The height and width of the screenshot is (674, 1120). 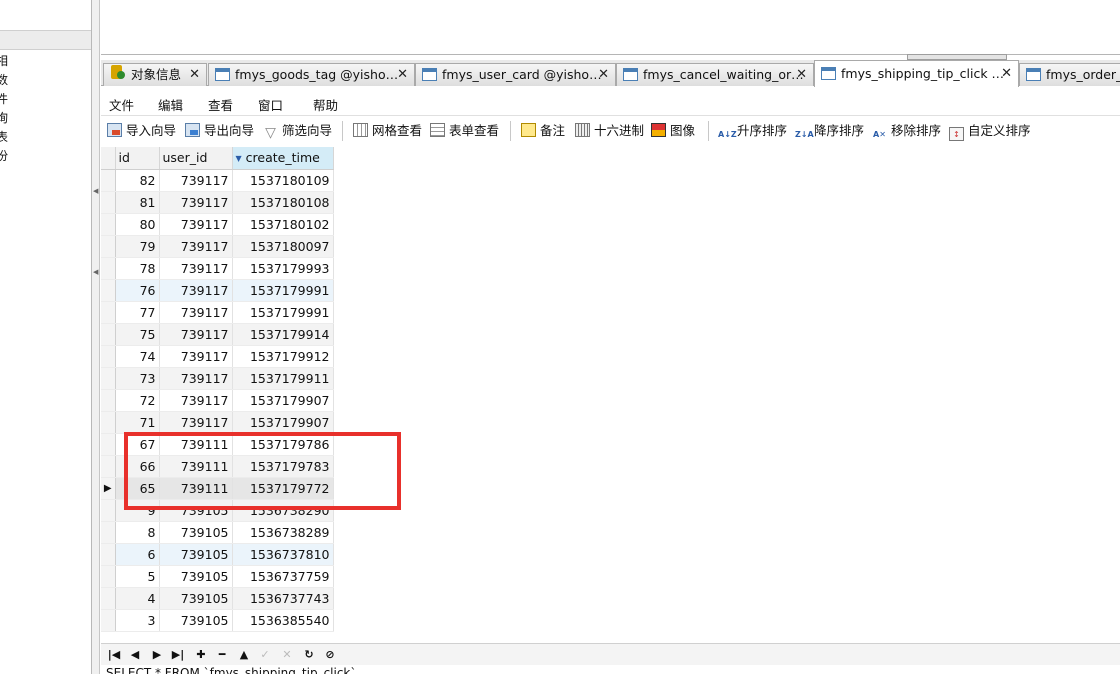 What do you see at coordinates (114, 655) in the screenshot?
I see `first-record-icon: |◀` at bounding box center [114, 655].